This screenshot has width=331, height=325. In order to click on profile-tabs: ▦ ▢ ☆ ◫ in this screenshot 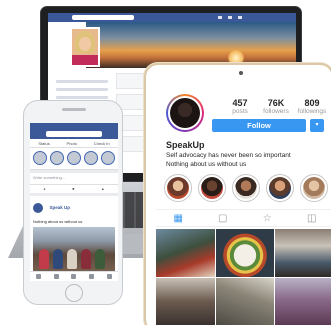, I will do `click(243, 218)`.